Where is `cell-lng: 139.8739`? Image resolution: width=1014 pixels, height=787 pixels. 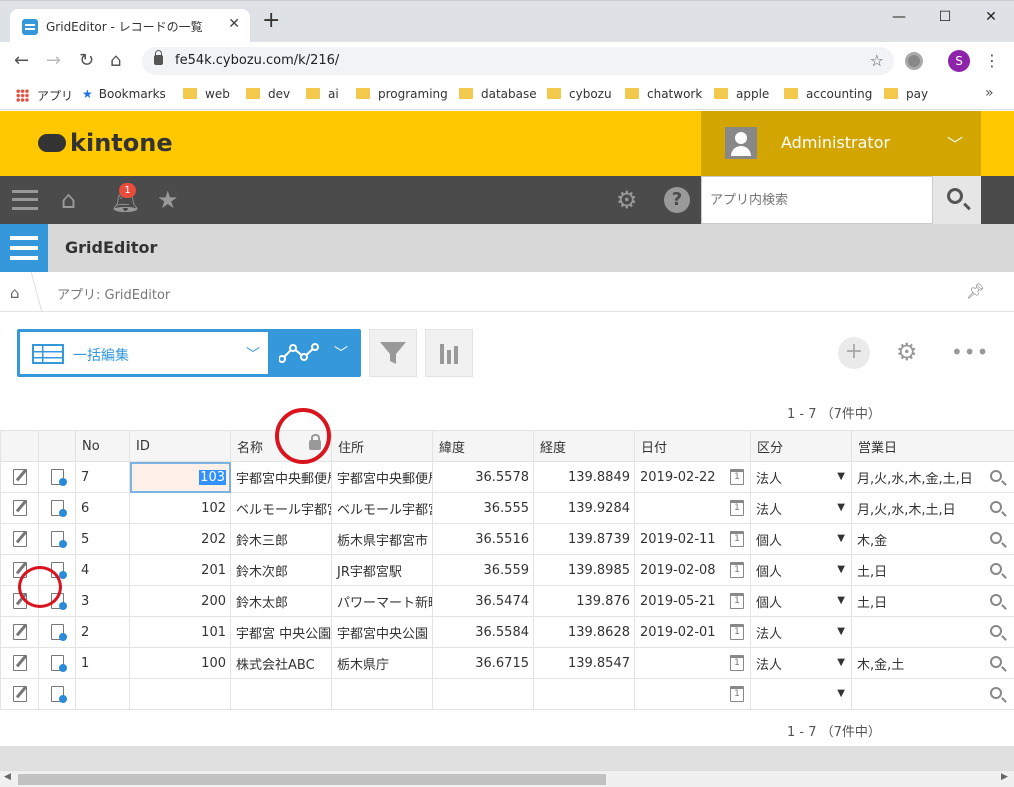
cell-lng: 139.8739 is located at coordinates (584, 539).